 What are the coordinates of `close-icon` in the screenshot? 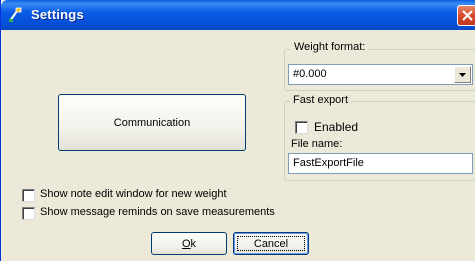 It's located at (467, 15).